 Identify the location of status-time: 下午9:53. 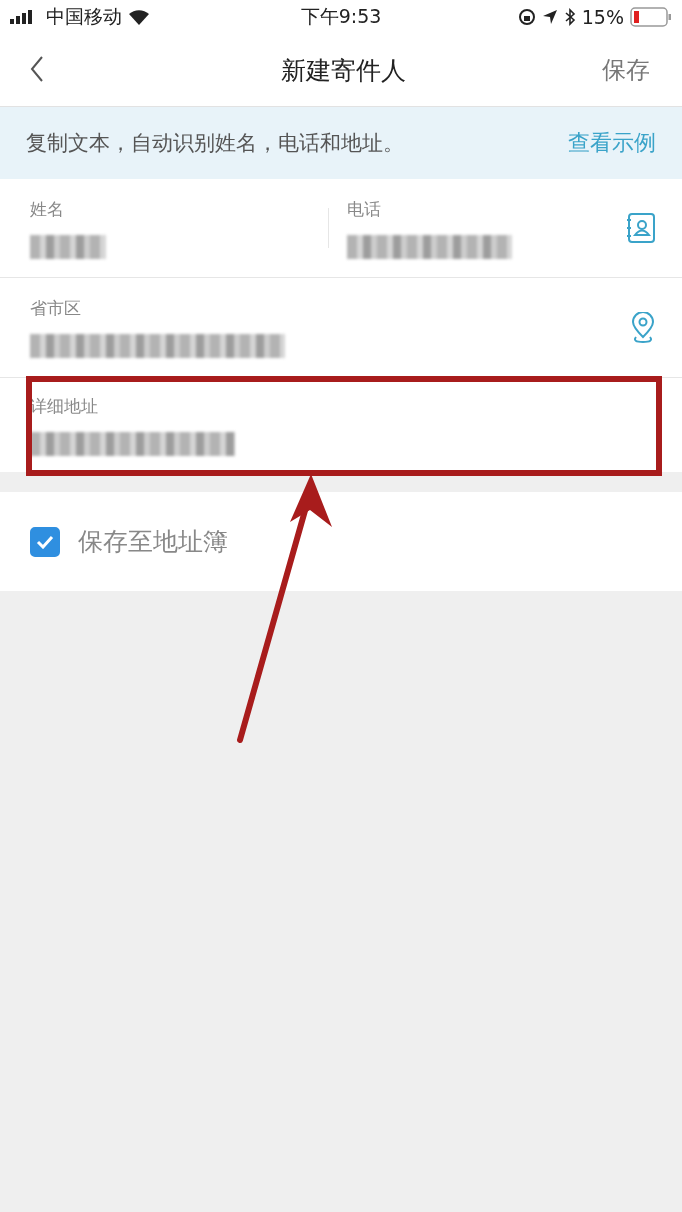
(341, 16).